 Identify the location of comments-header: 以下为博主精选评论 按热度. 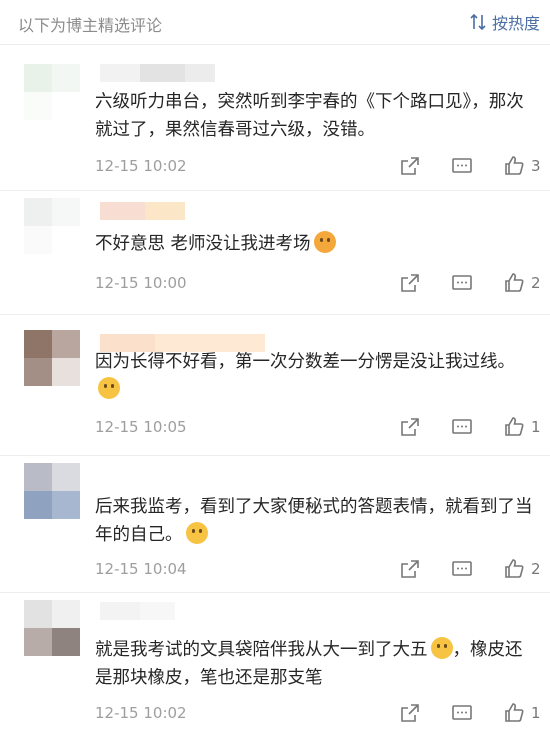
(275, 22).